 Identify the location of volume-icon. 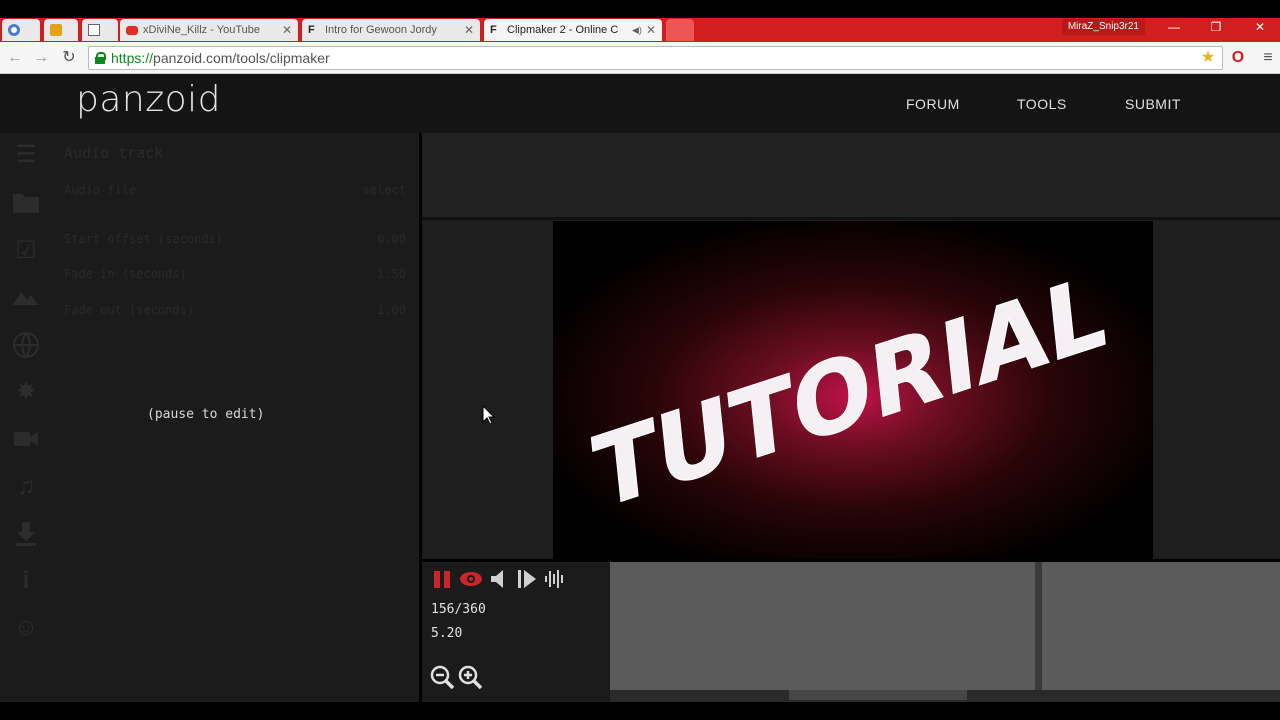
(500, 579).